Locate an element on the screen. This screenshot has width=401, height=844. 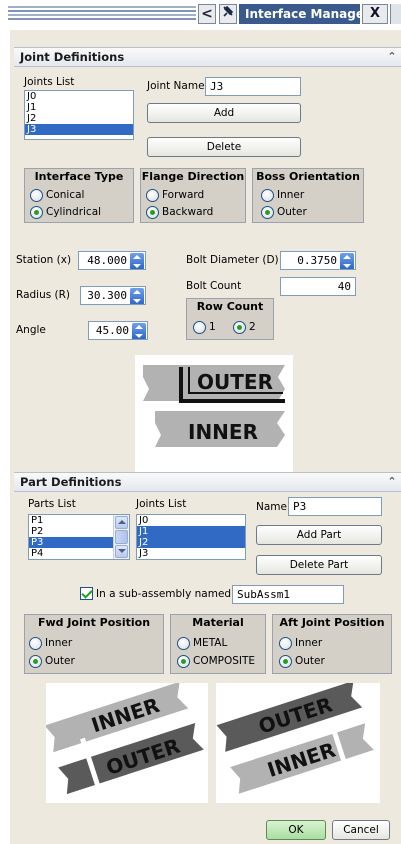
radio-forward: Forward is located at coordinates (175, 196).